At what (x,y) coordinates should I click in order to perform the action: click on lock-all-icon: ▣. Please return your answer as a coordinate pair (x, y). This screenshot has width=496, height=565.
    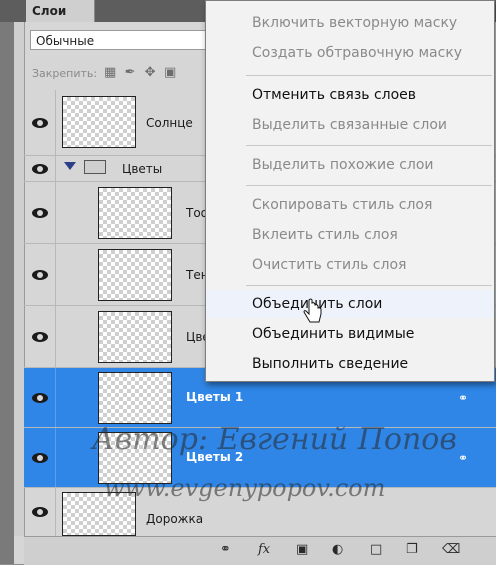
    Looking at the image, I should click on (170, 73).